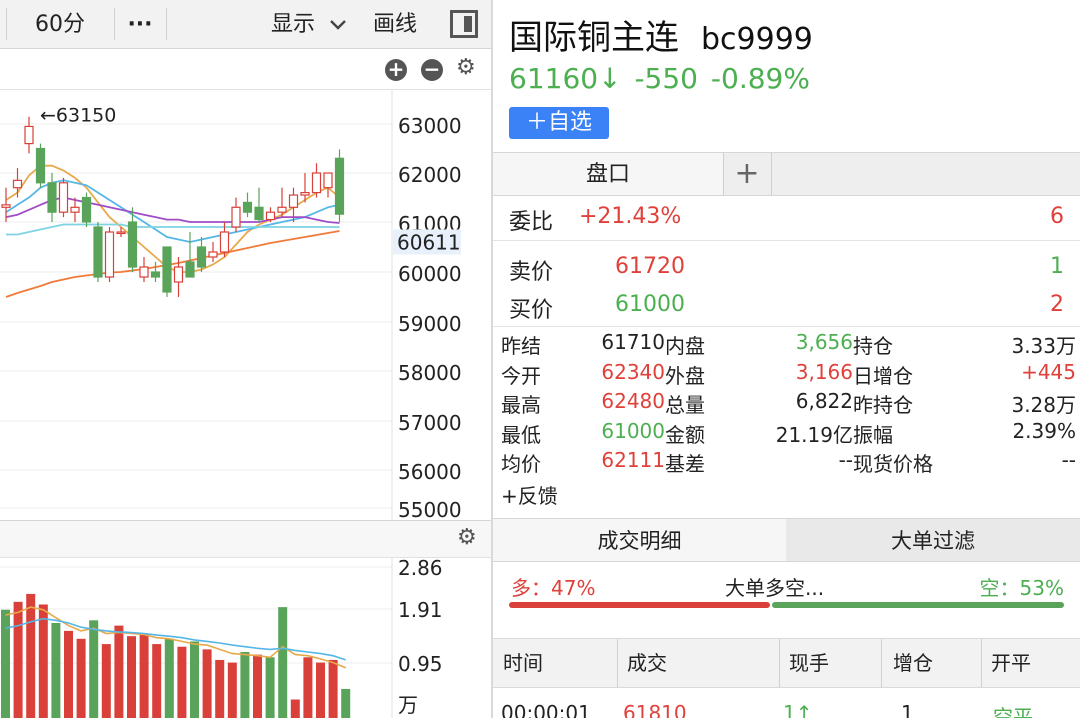 This screenshot has height=718, width=1080. Describe the element at coordinates (1068, 460) in the screenshot. I see `stat-value: --` at that location.